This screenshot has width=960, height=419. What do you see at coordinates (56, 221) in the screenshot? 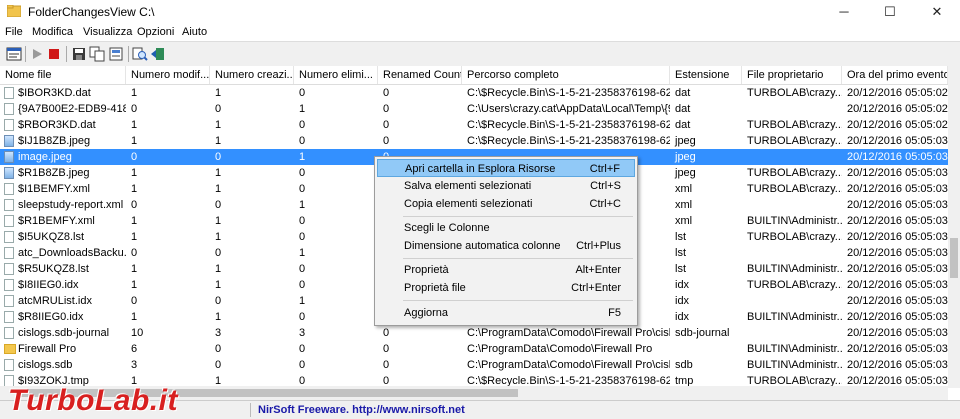
I see `table-cell: $R1BEMFY.xml` at bounding box center [56, 221].